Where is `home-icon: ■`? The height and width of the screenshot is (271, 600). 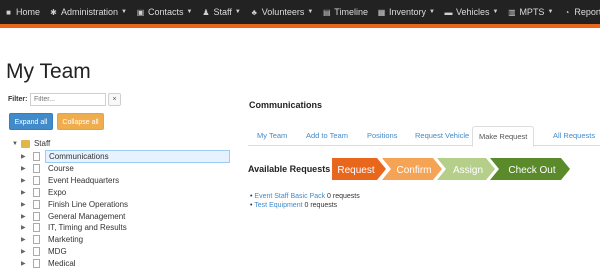 home-icon: ■ is located at coordinates (8, 12).